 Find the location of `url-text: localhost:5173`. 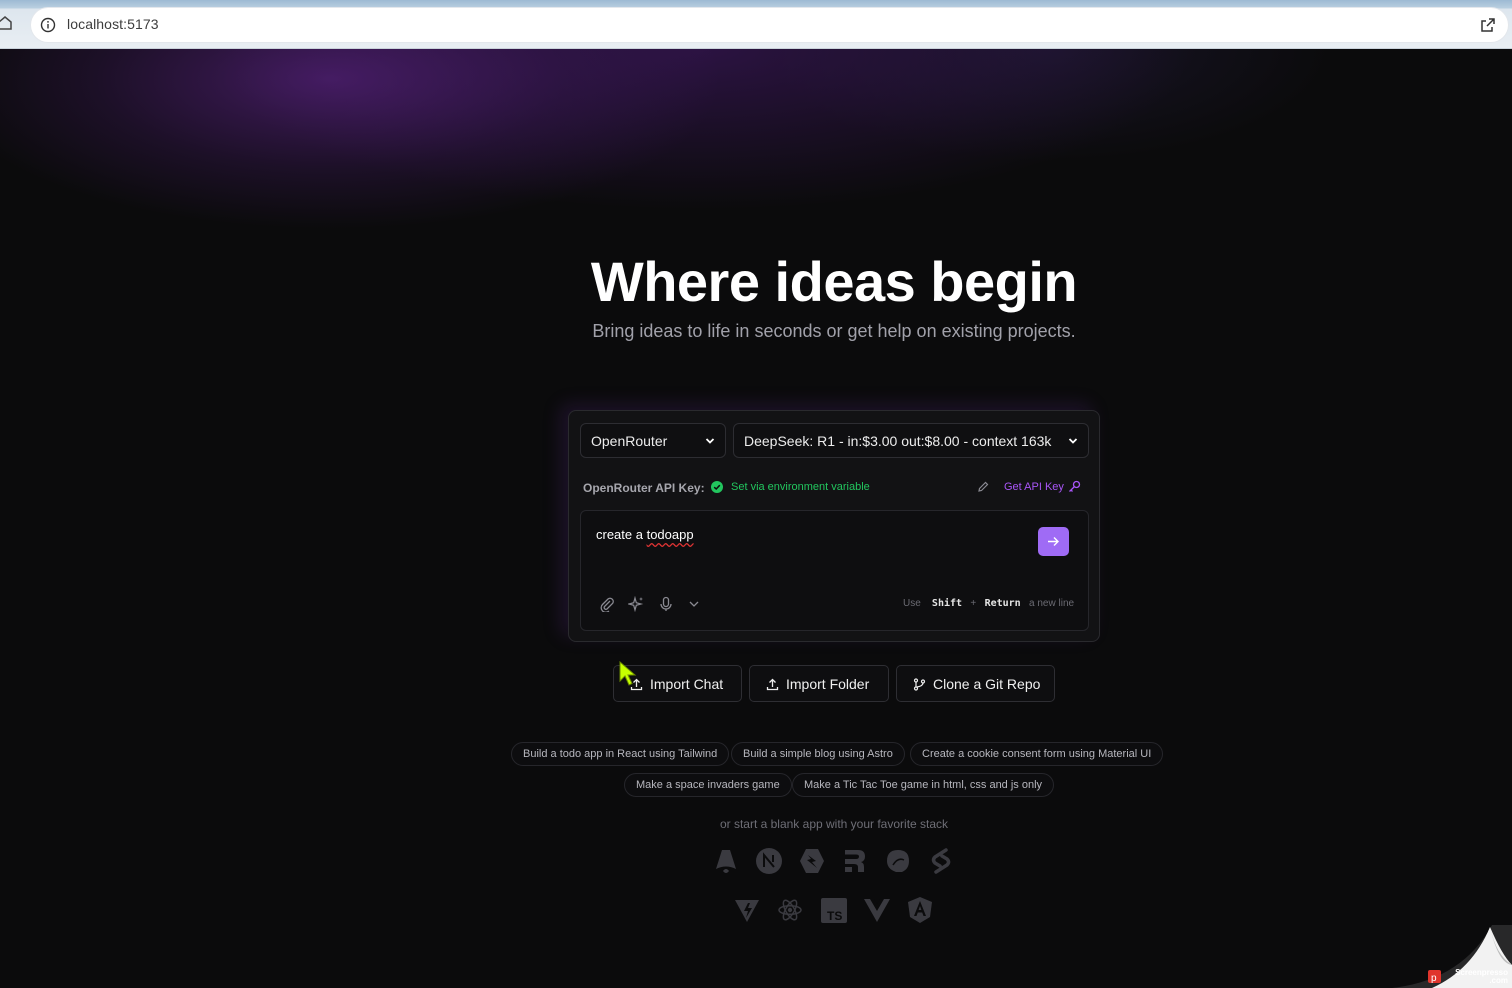

url-text: localhost:5173 is located at coordinates (113, 24).